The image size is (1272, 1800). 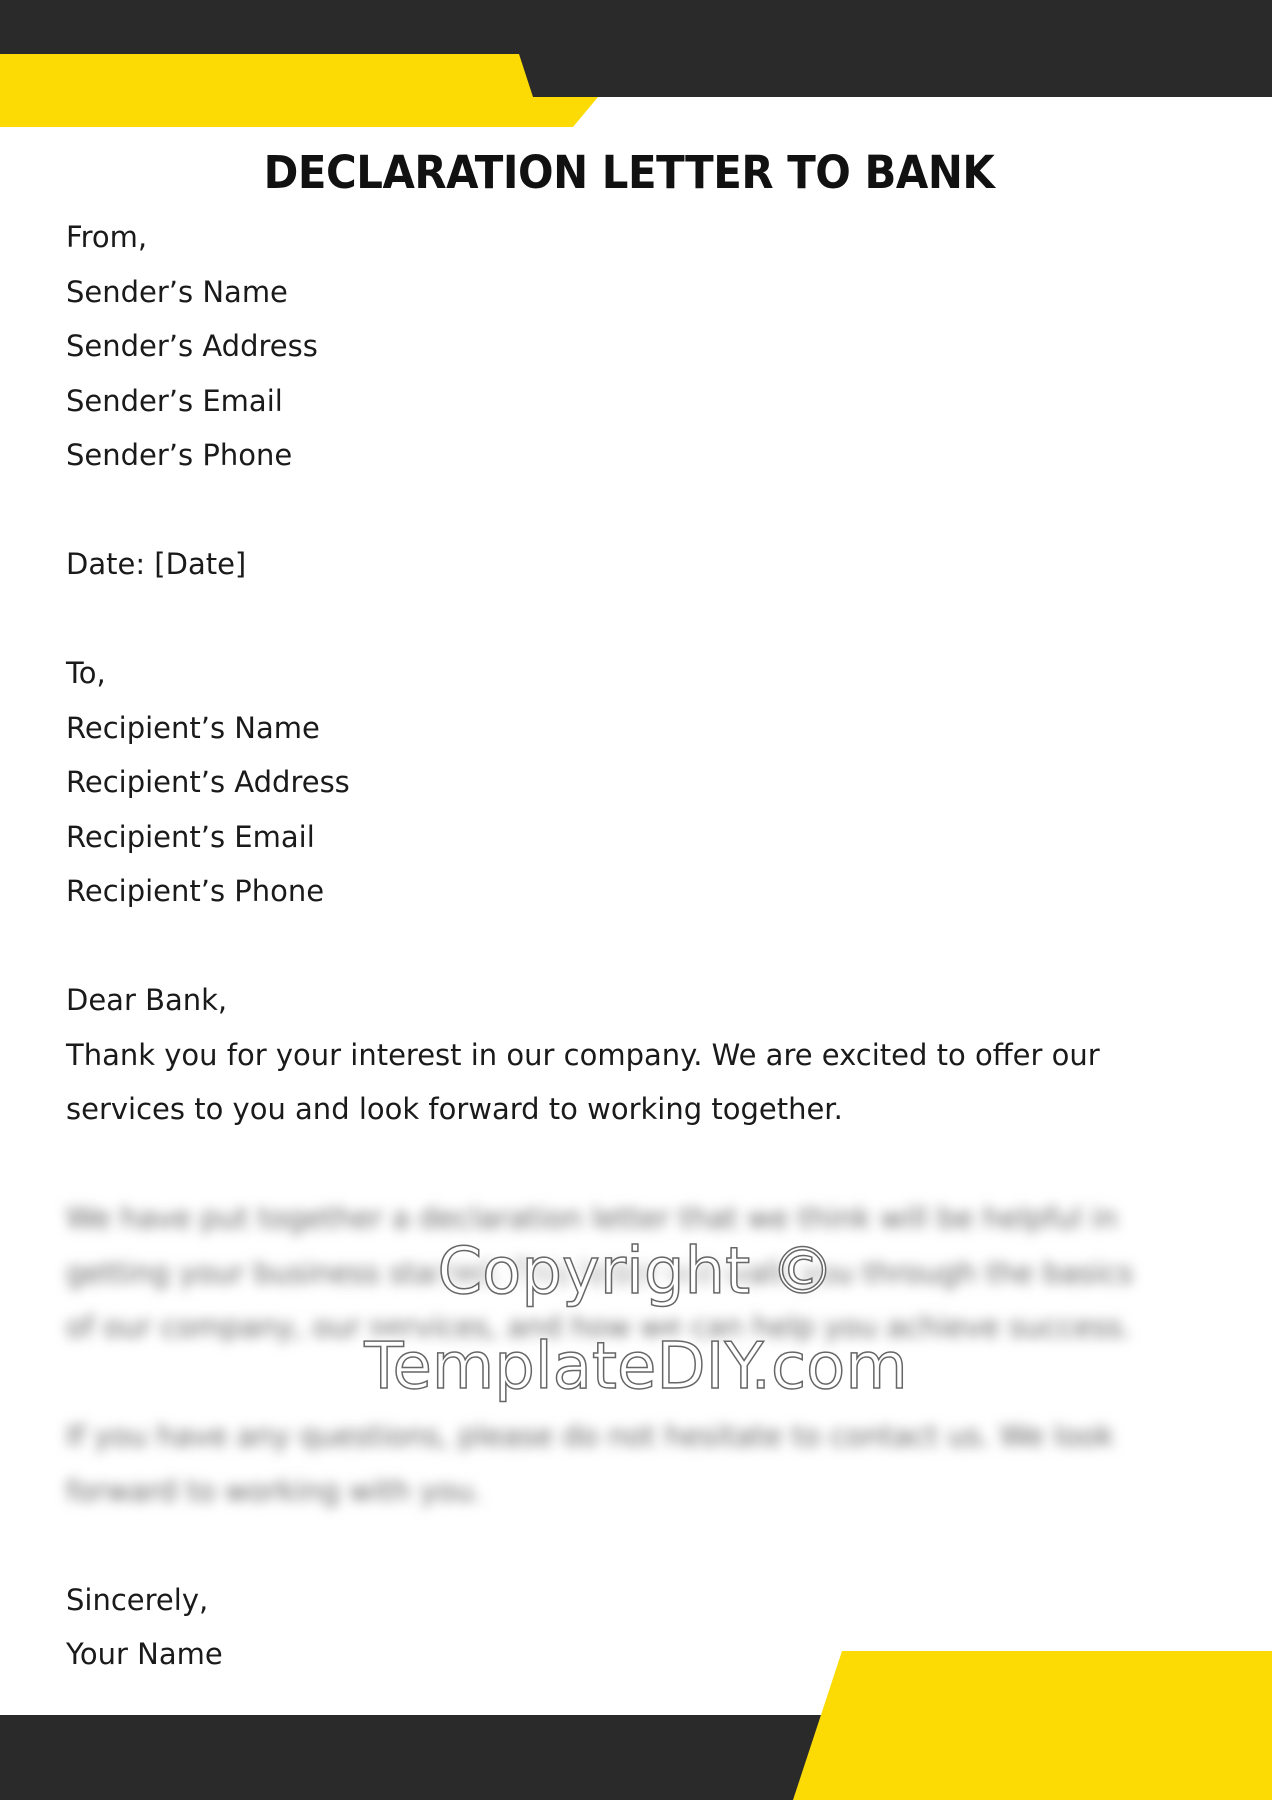 I want to click on watermark-copyright: Copyright ©, so click(x=636, y=1272).